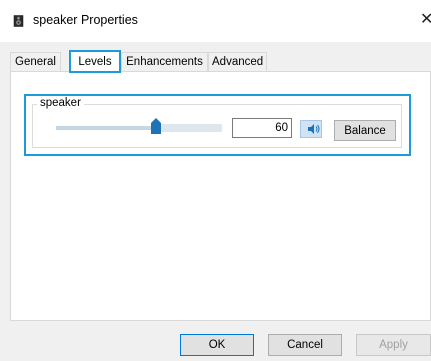 The width and height of the screenshot is (431, 361). What do you see at coordinates (164, 62) in the screenshot?
I see `tab-enhancements: Enhancements` at bounding box center [164, 62].